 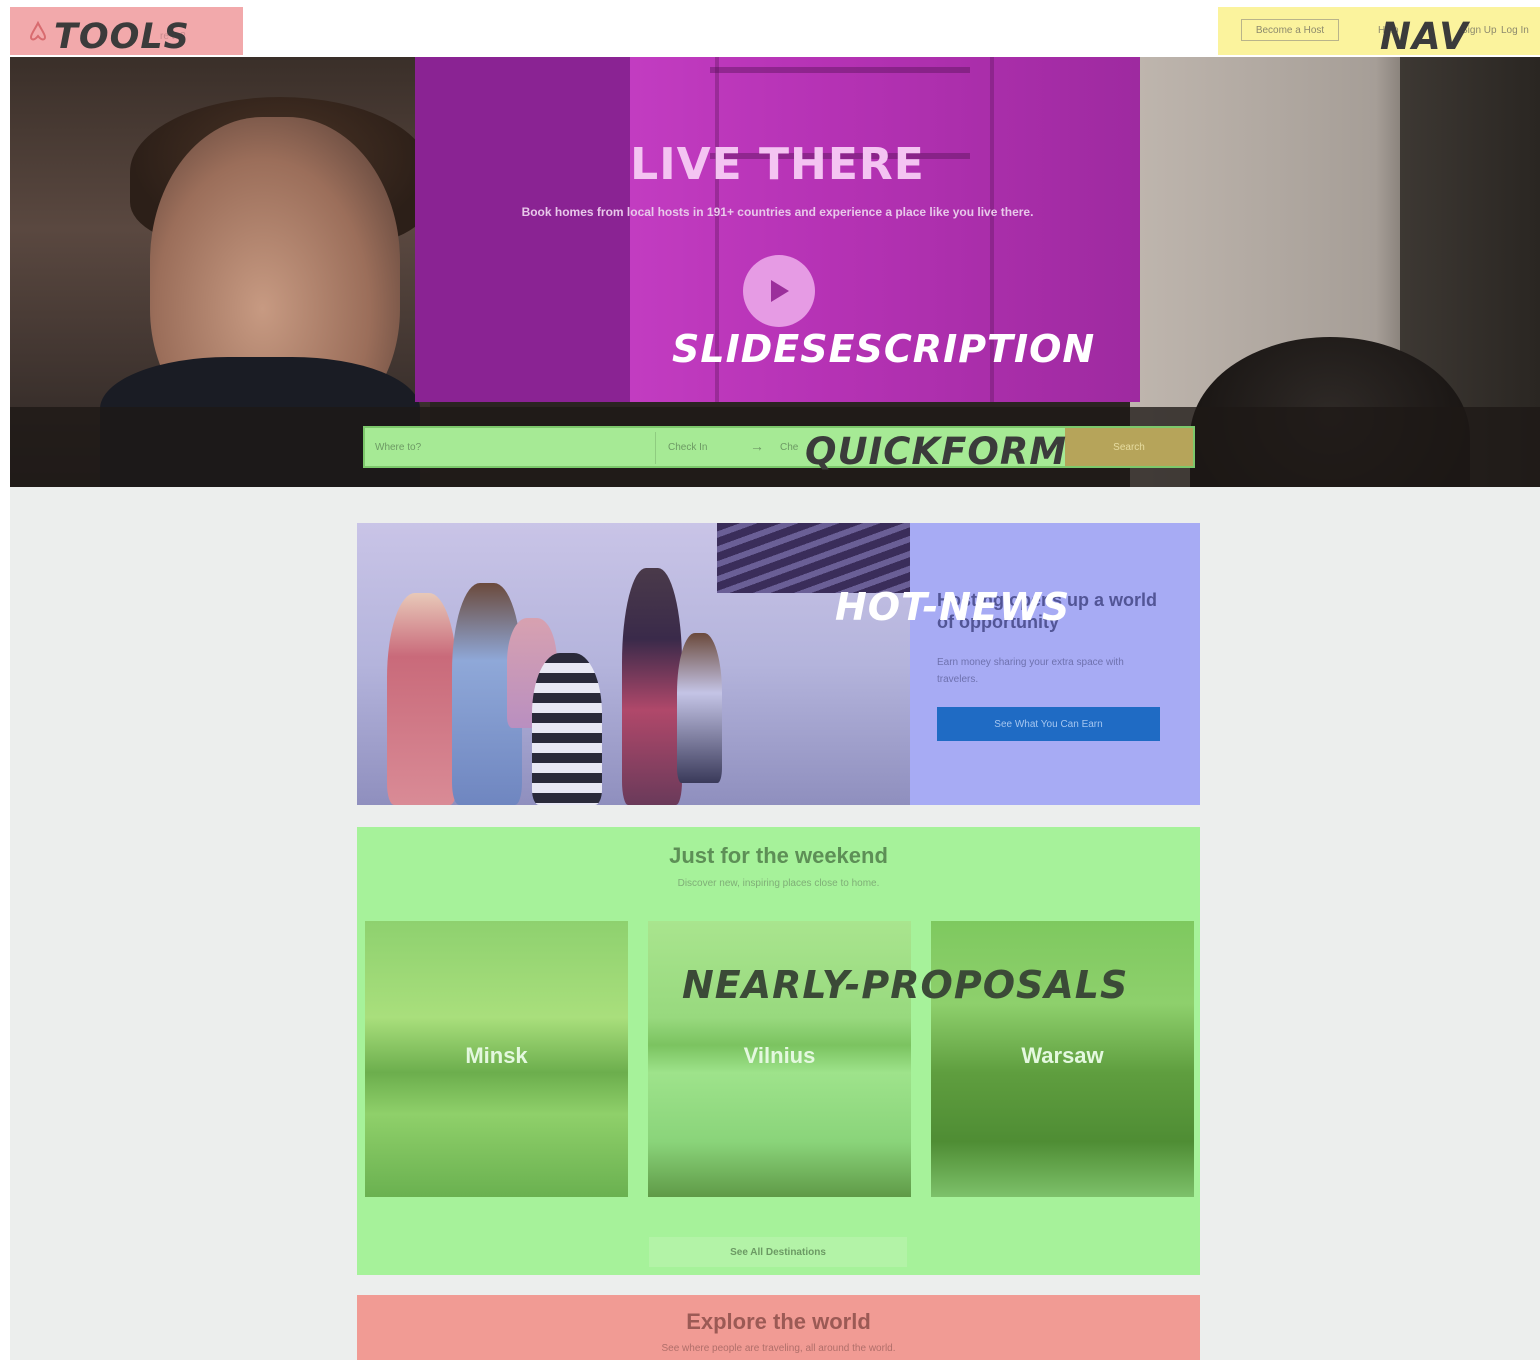 I want to click on quickform-annotation: QUICKFORM, so click(x=936, y=451).